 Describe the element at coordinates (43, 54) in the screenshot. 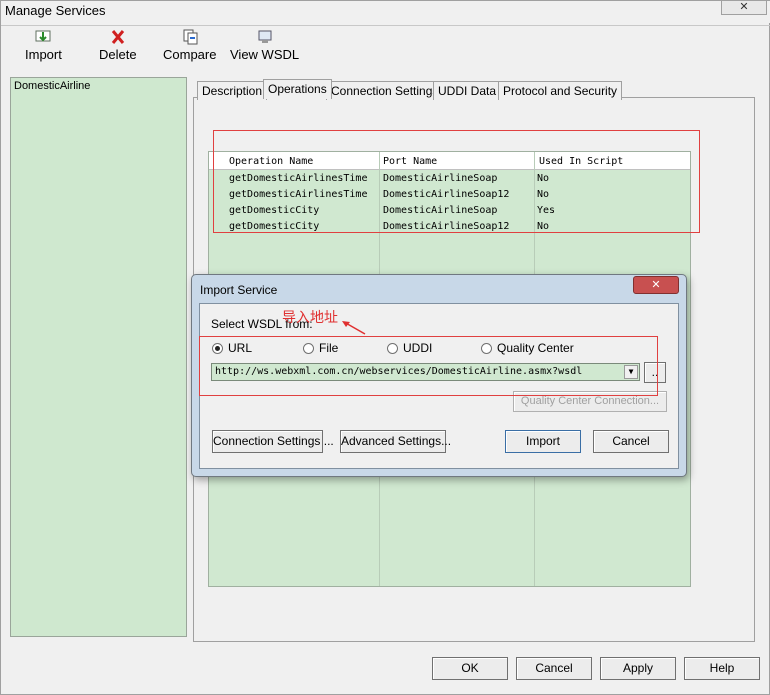

I see `import-label: Import` at that location.